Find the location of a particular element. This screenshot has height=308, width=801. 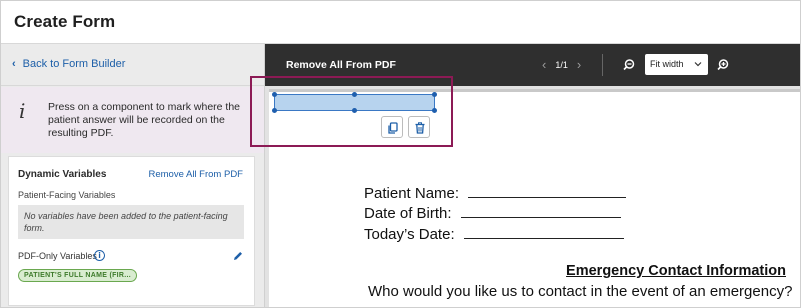

patient-name-line: Patient Name: is located at coordinates (495, 193).